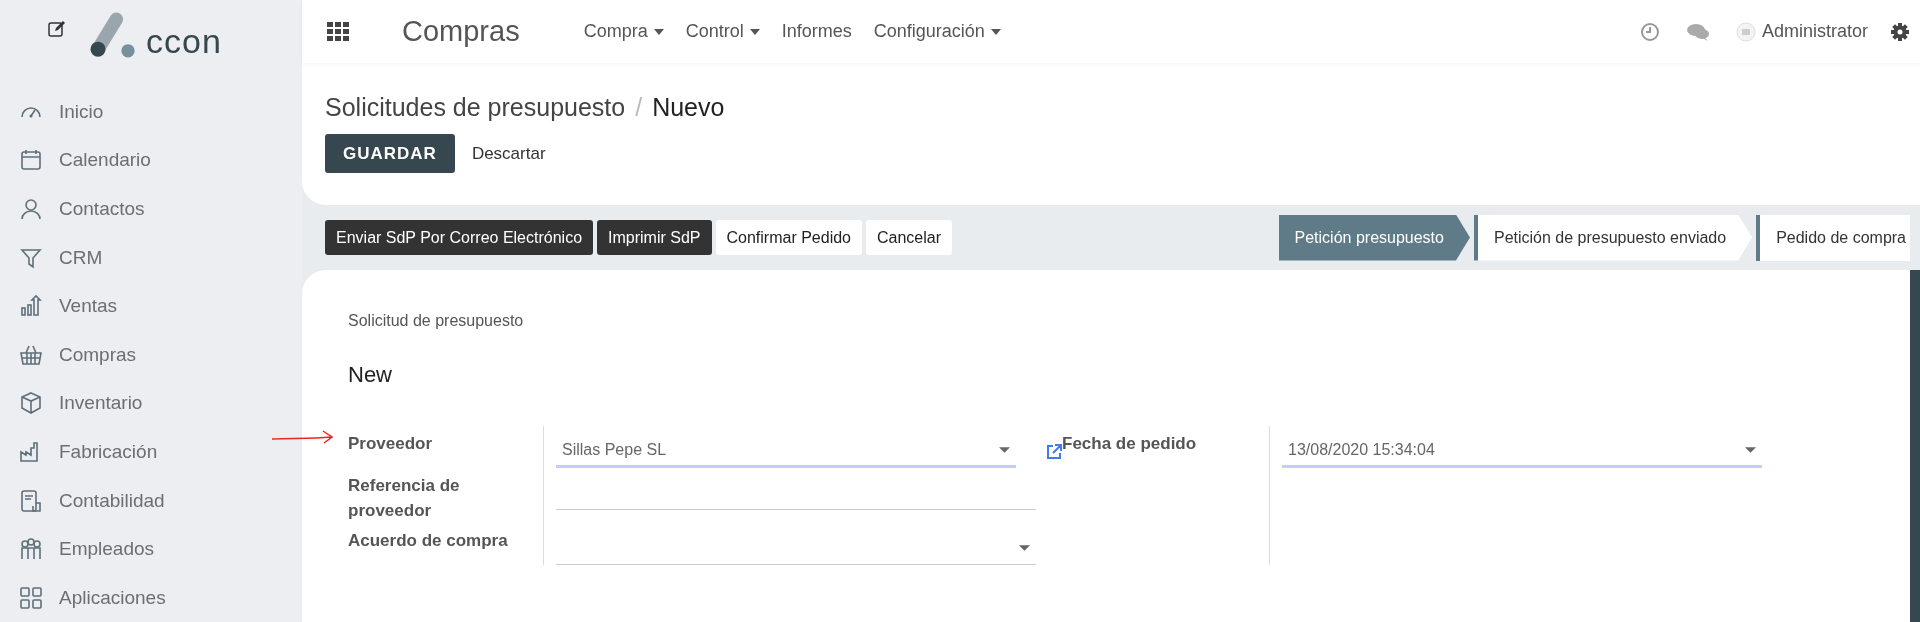 This screenshot has width=1920, height=622. Describe the element at coordinates (786, 451) in the screenshot. I see `select-field: Sillas Pepe SL` at that location.